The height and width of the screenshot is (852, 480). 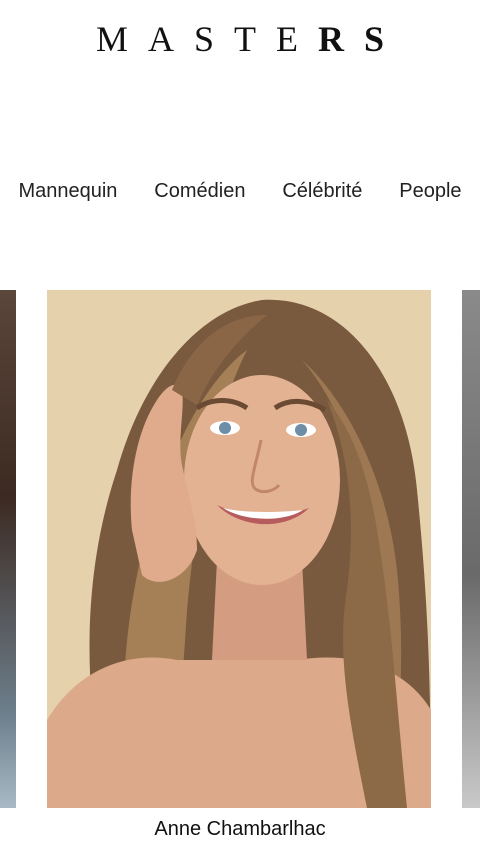 What do you see at coordinates (199, 191) in the screenshot?
I see `nav-item-comedien: Comédien` at bounding box center [199, 191].